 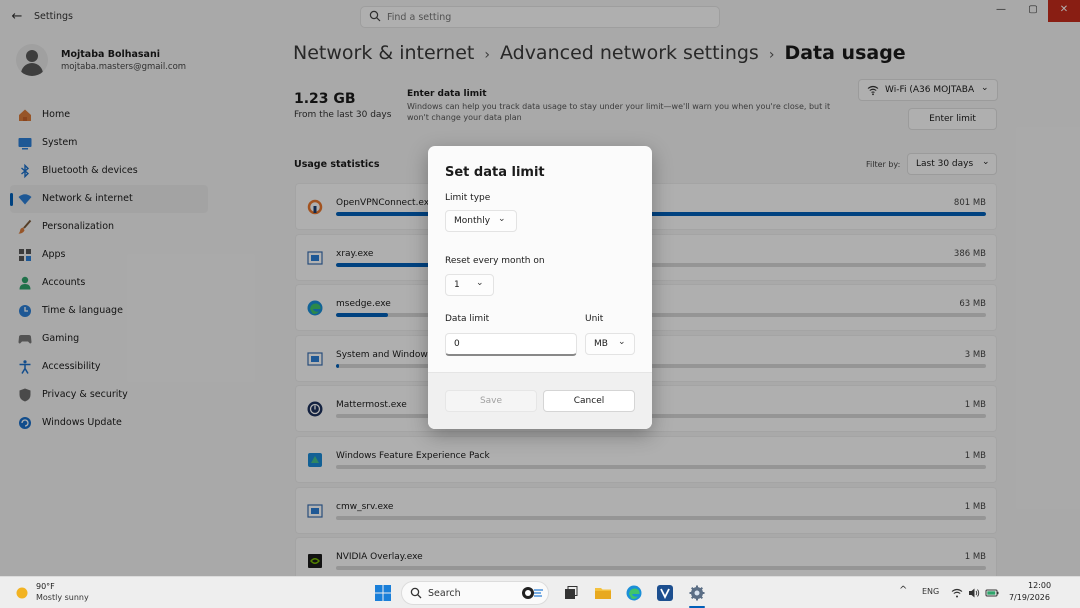 What do you see at coordinates (45, 586) in the screenshot?
I see `weather-temp: 90°F` at bounding box center [45, 586].